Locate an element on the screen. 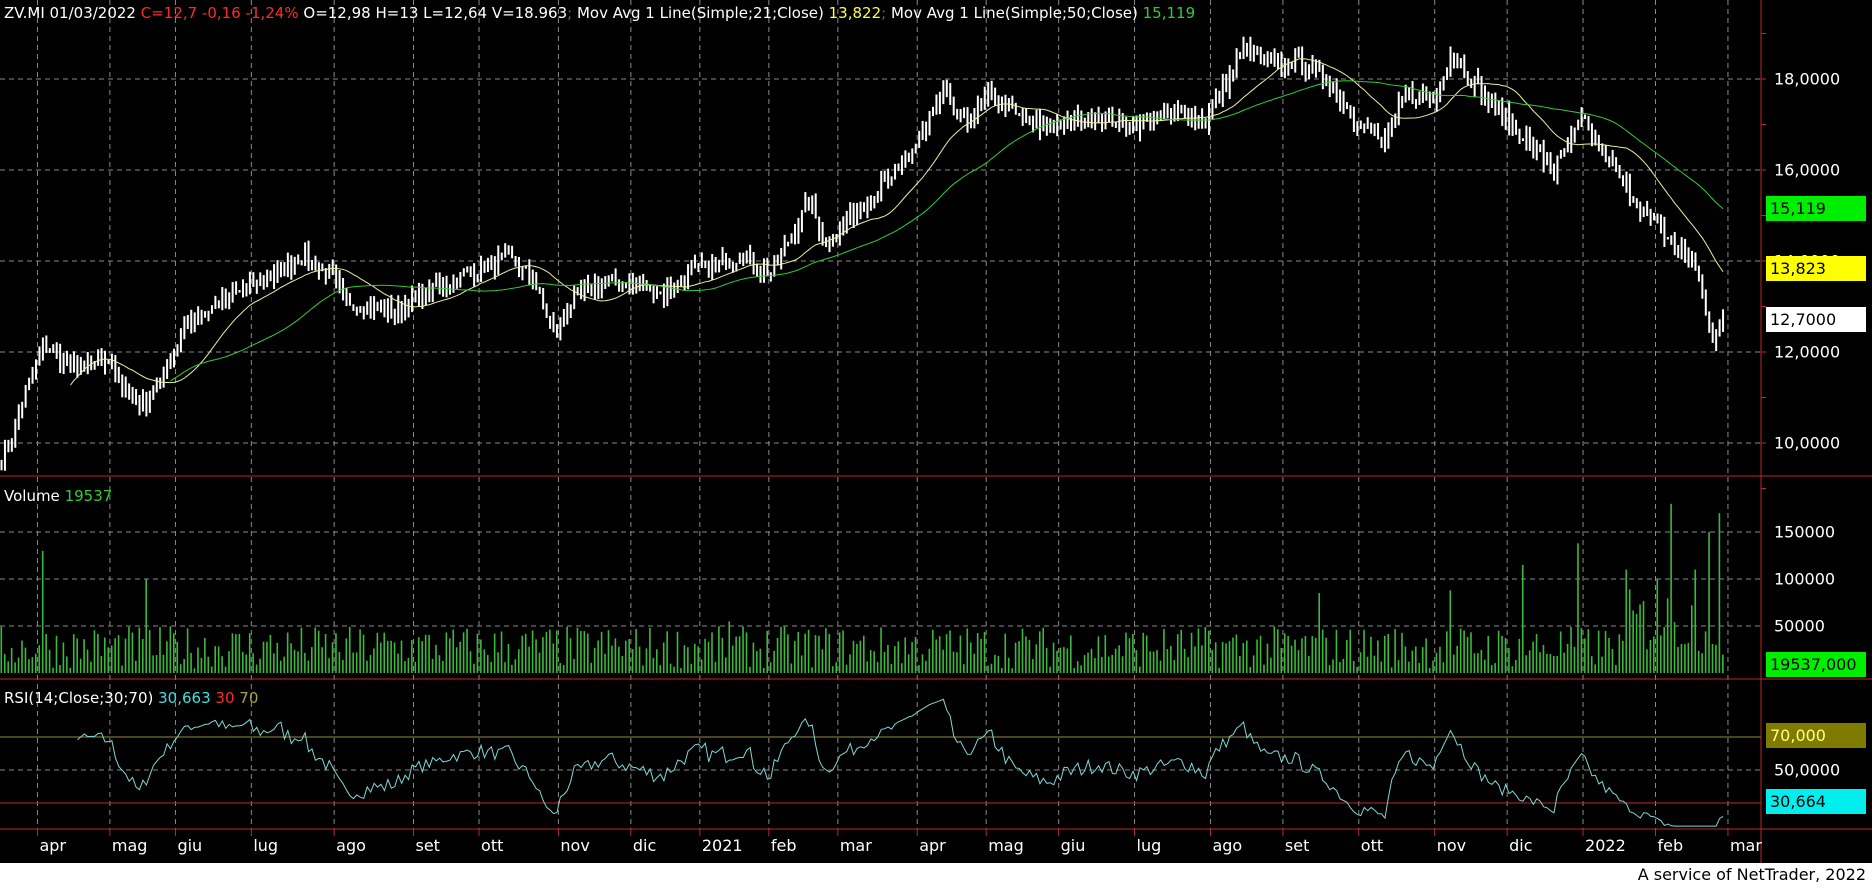  ma50-value: 15,119 is located at coordinates (1169, 13).